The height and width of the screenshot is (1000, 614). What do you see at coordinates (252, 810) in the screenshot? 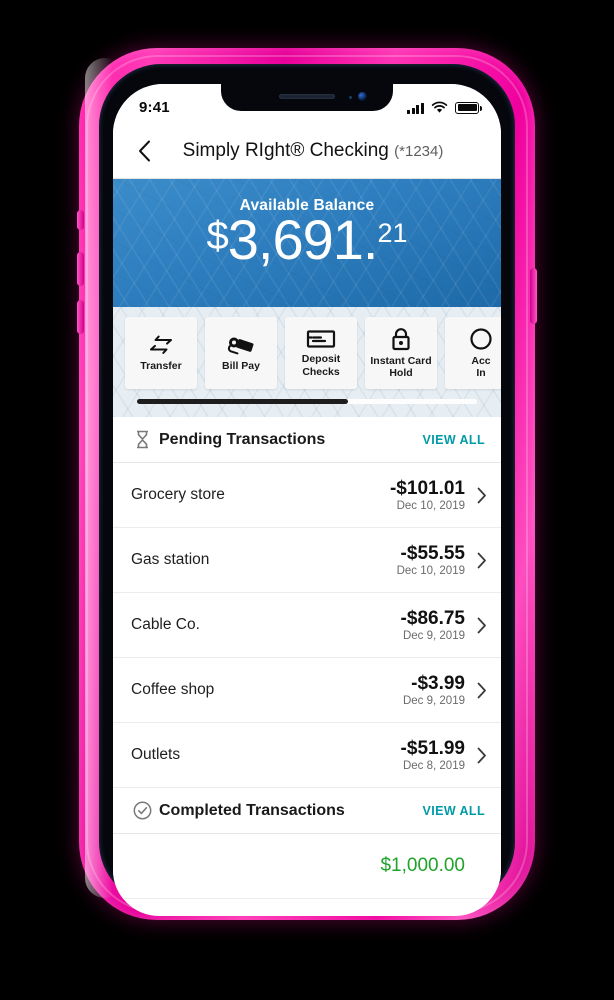
I see `section-title: Completed Transactions` at bounding box center [252, 810].